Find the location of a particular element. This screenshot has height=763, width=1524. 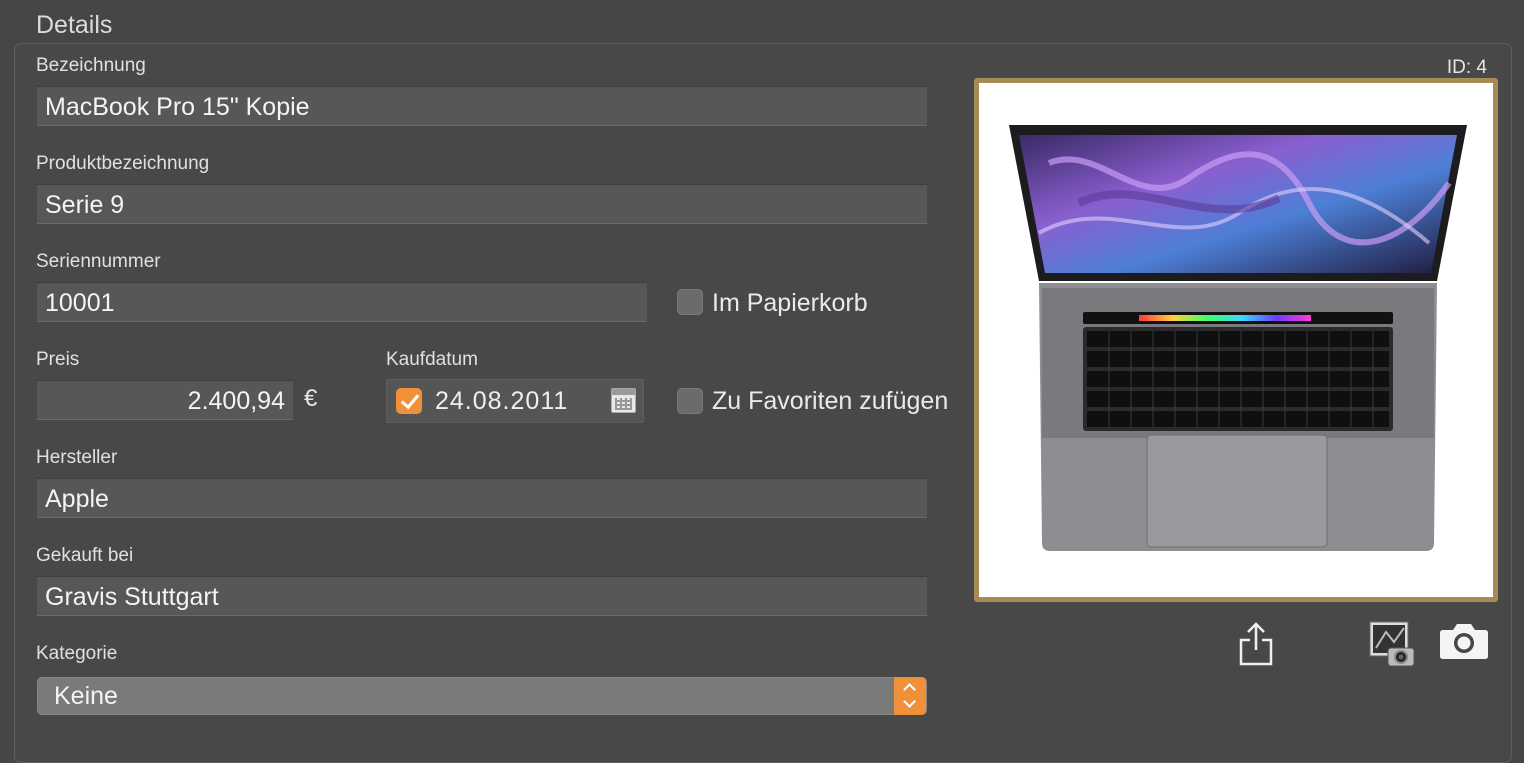

produktbezeichnung-label: Produktbezeichnung is located at coordinates (123, 163).